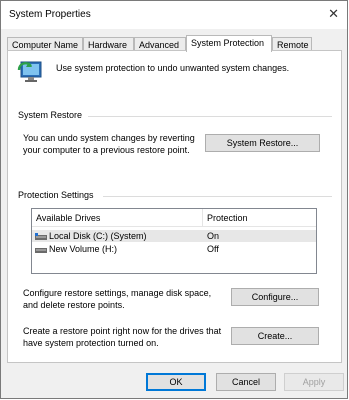  What do you see at coordinates (227, 218) in the screenshot?
I see `column-protection: Protection` at bounding box center [227, 218].